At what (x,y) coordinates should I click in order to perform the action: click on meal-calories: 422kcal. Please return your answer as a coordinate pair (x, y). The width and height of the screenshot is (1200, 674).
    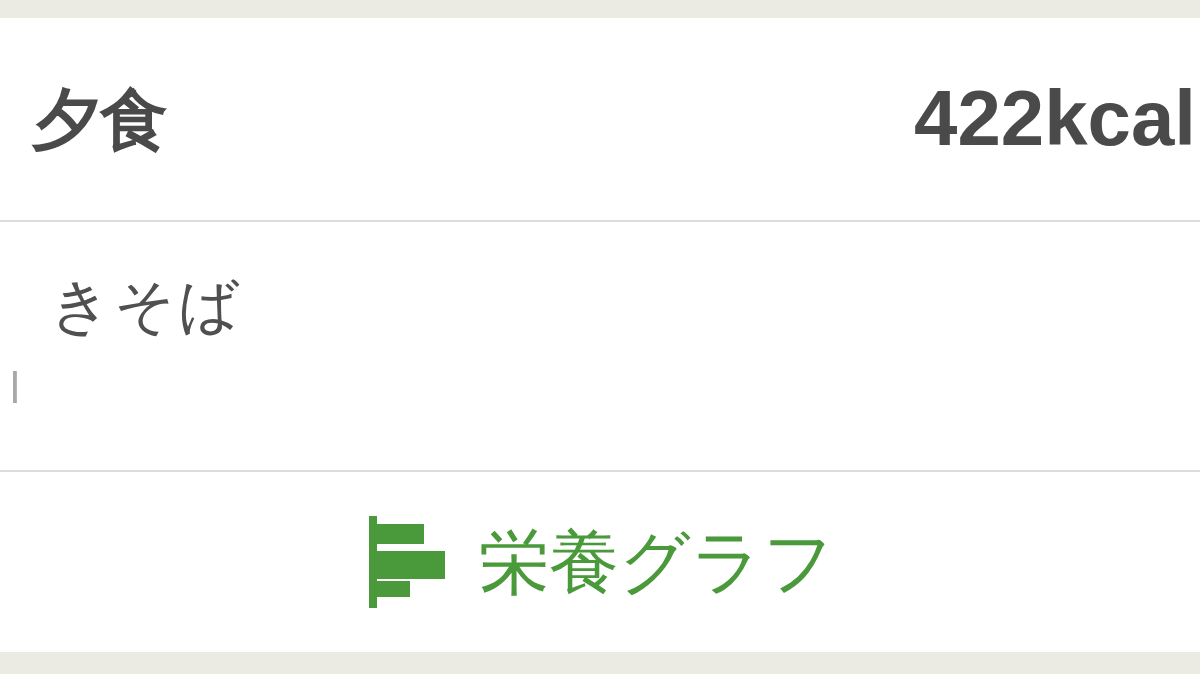
    Looking at the image, I should click on (1055, 119).